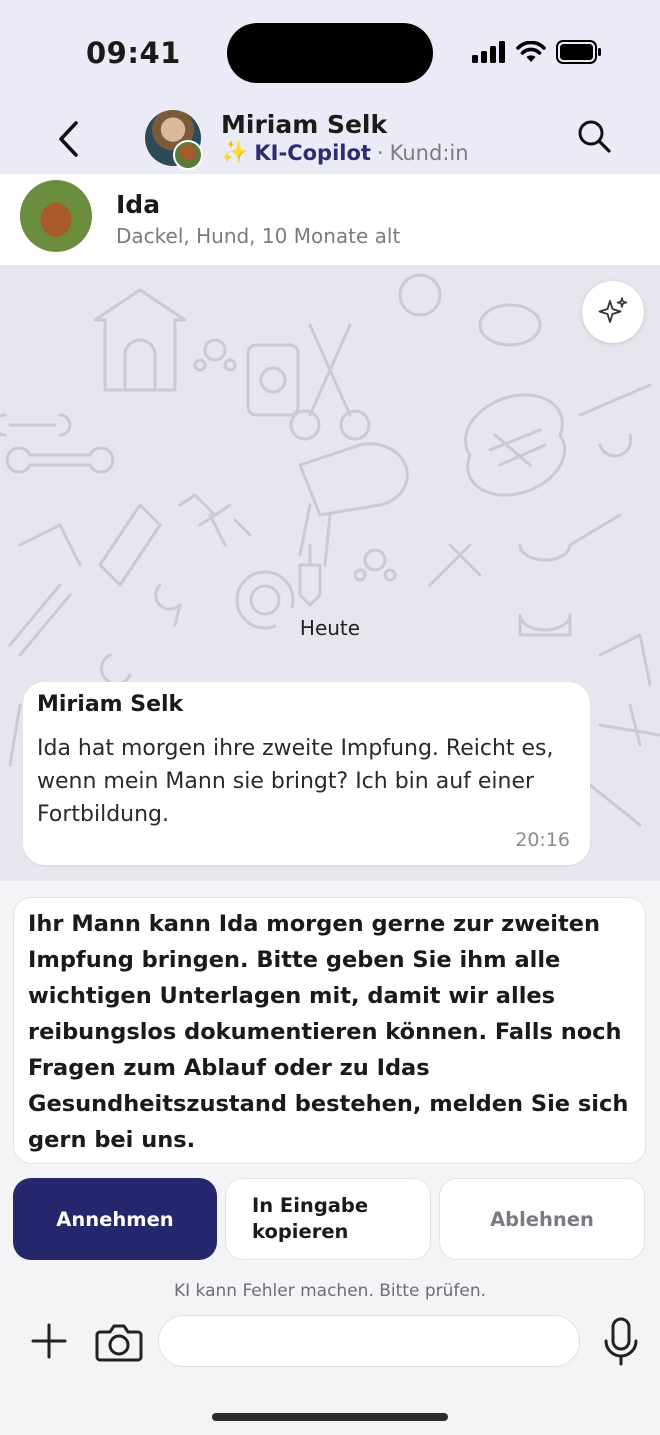 The width and height of the screenshot is (660, 1435). I want to click on customer-subtitle: ✨ KI-Copilot · Kund:in, so click(345, 152).